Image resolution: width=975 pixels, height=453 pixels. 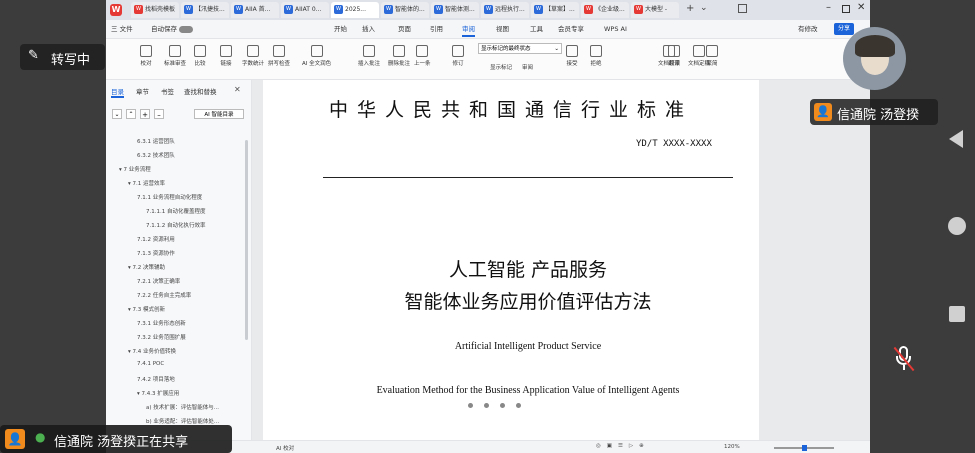 I want to click on share-button: 分享, so click(x=844, y=29).